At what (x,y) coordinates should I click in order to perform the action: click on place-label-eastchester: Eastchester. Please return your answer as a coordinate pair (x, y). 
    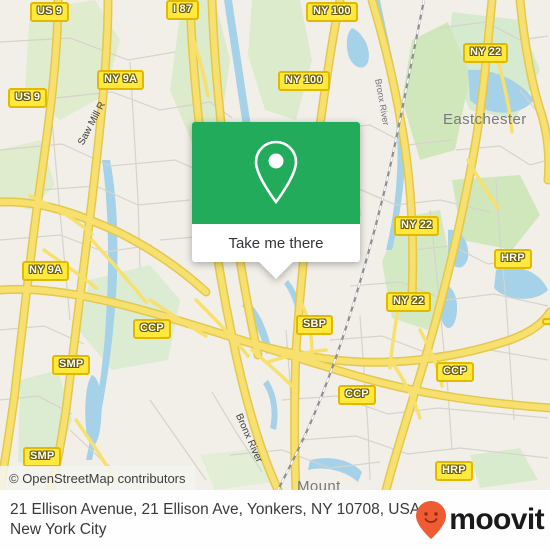
    Looking at the image, I should click on (485, 119).